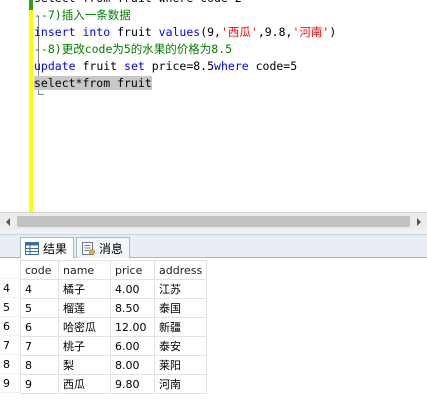 The height and width of the screenshot is (402, 427). I want to click on arrow-right-icon, so click(419, 221).